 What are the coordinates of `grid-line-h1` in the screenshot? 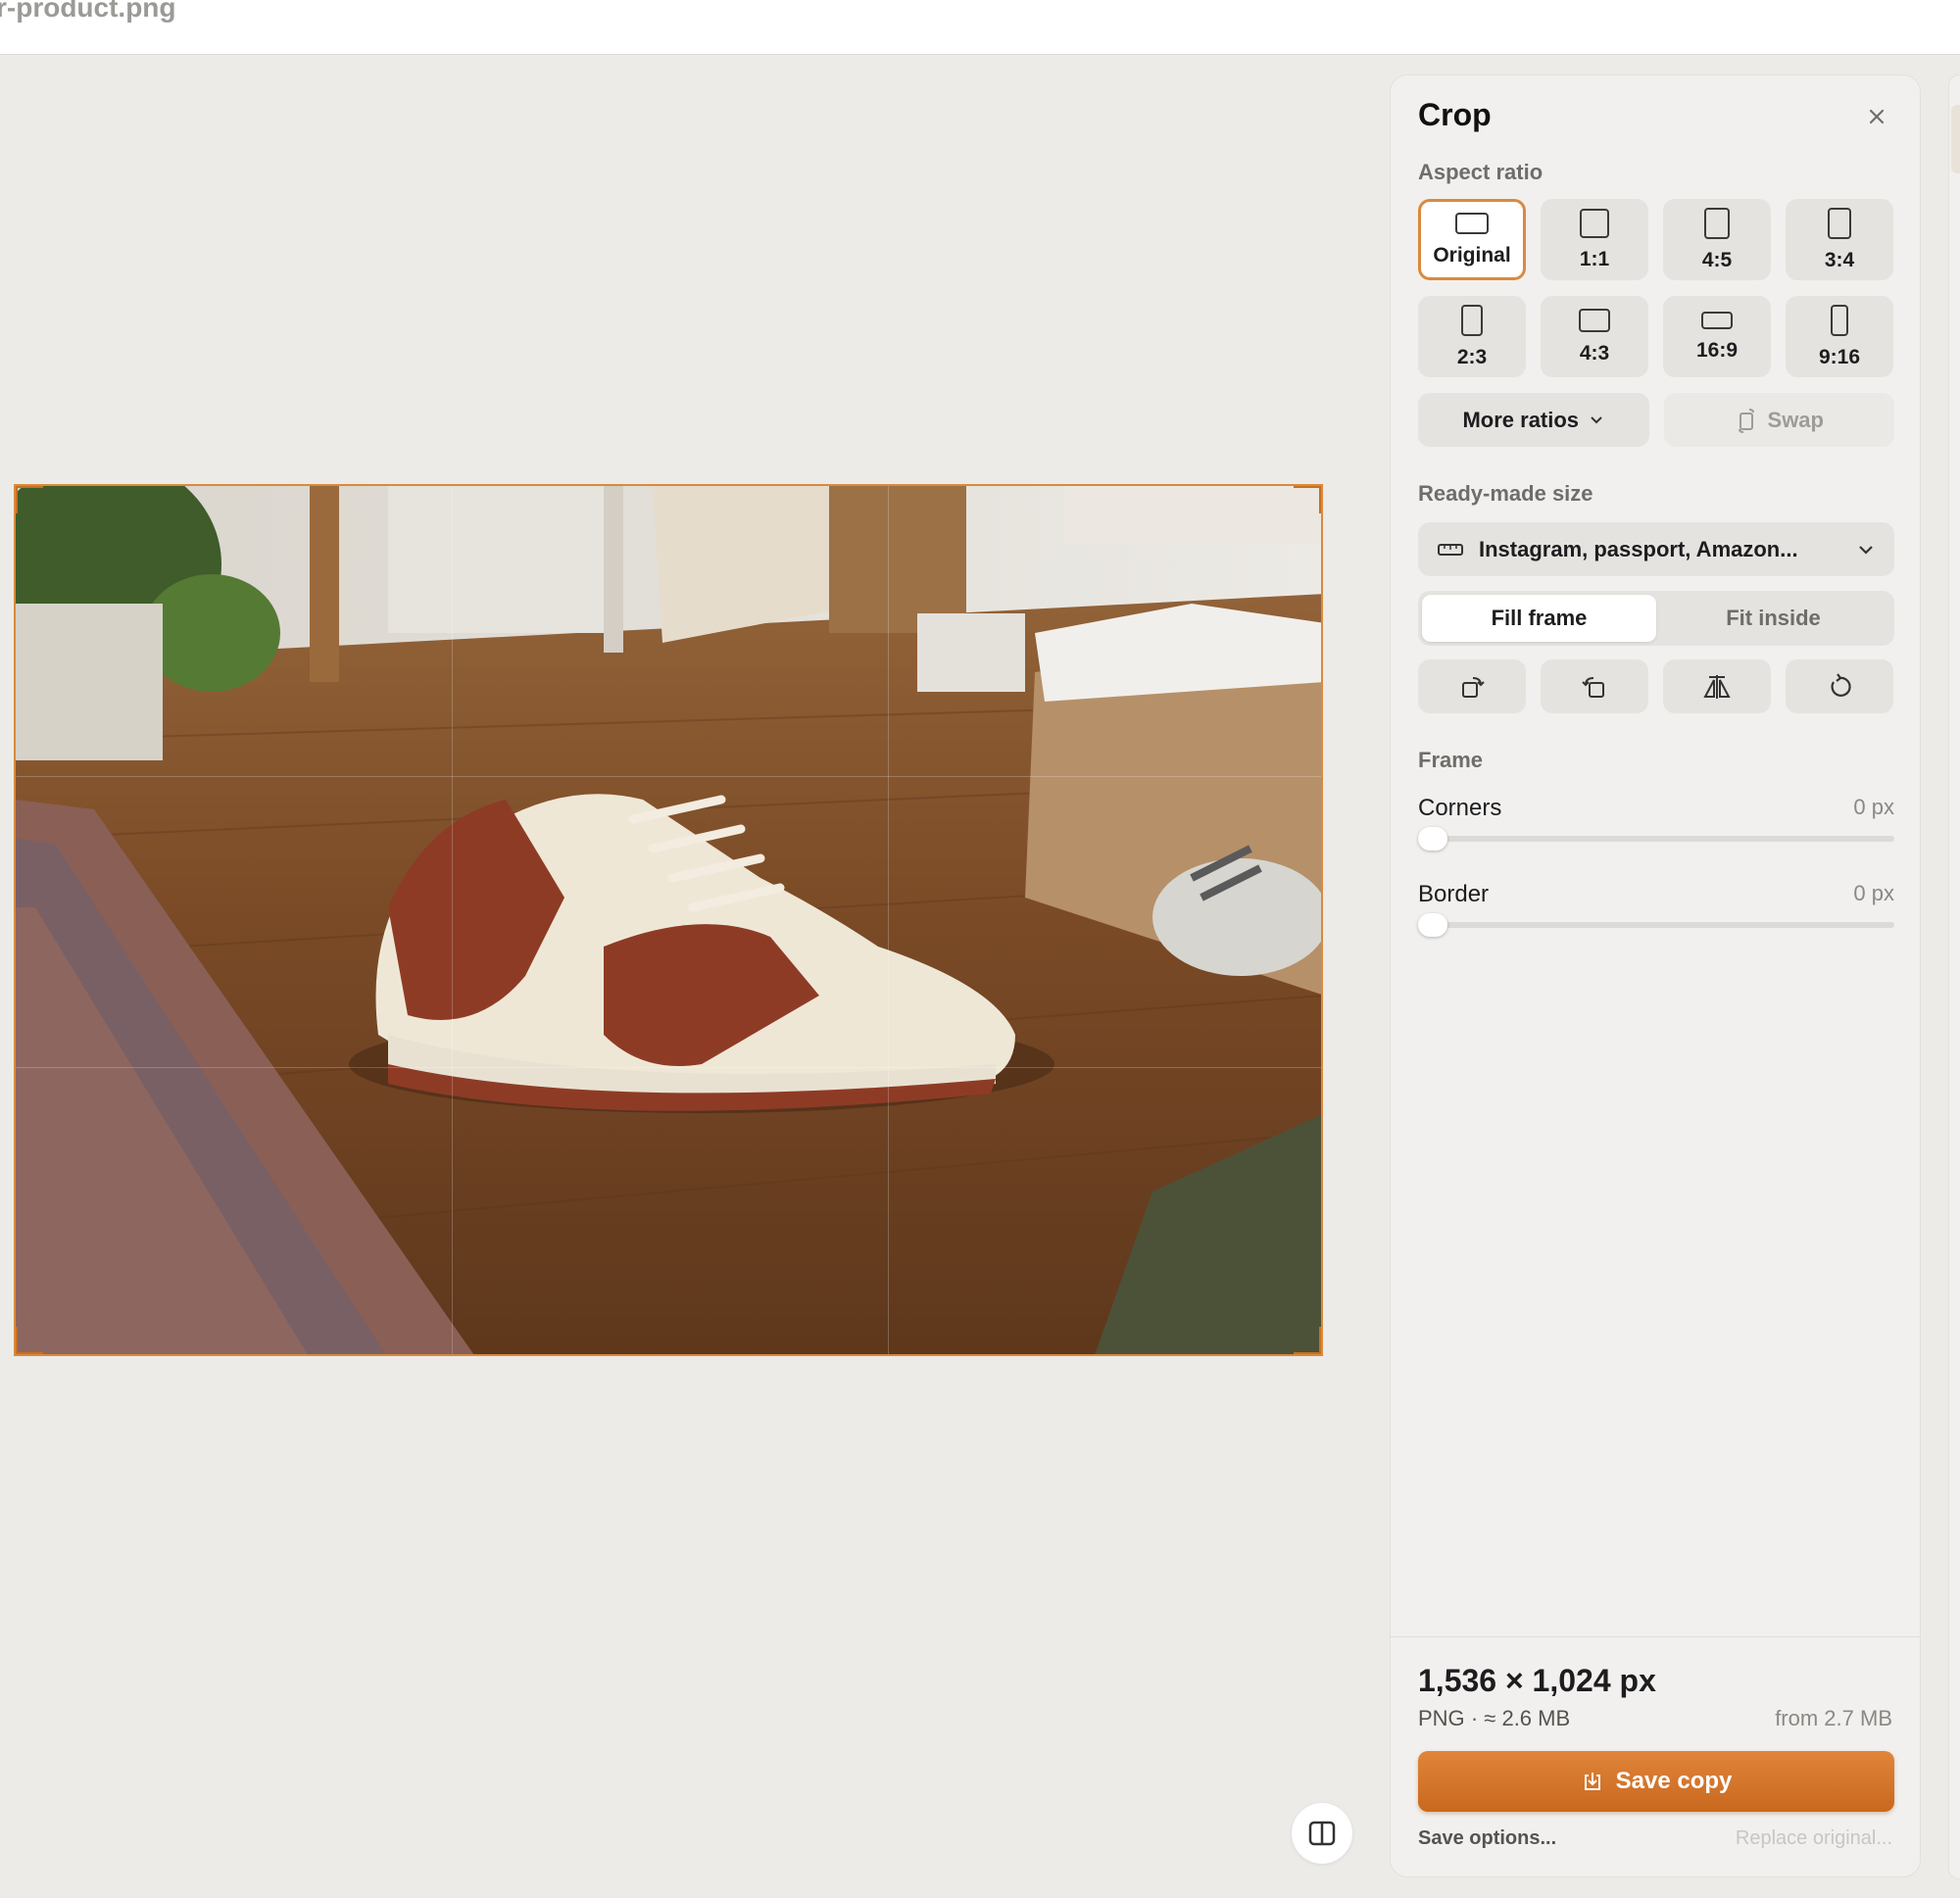 It's located at (668, 777).